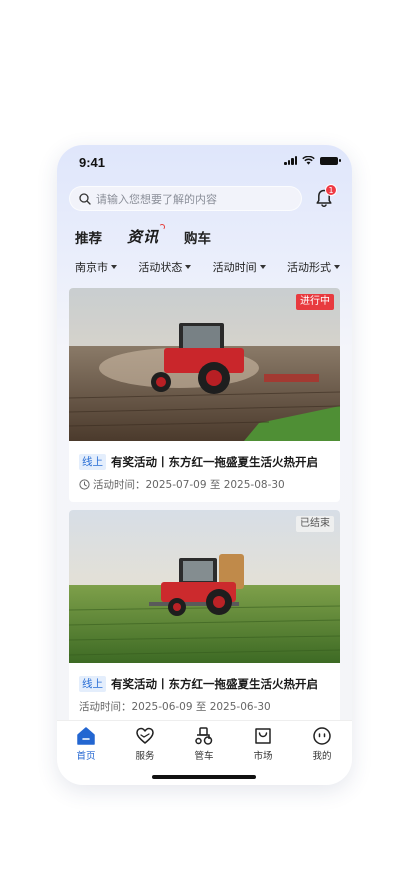  What do you see at coordinates (234, 267) in the screenshot?
I see `filter-time-label: 活动时间` at bounding box center [234, 267].